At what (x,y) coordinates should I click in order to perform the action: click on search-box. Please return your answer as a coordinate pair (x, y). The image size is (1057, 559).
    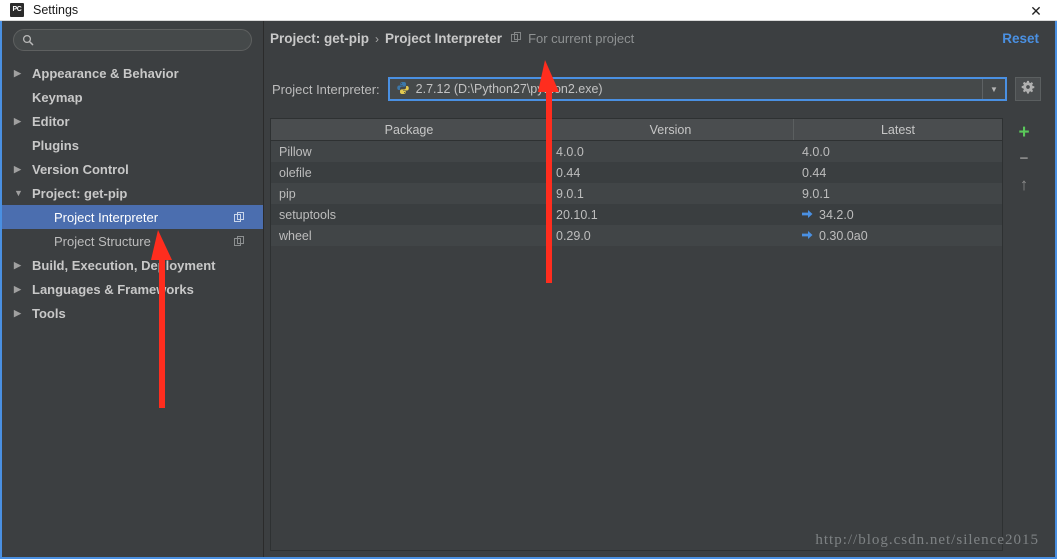
    Looking at the image, I should click on (132, 40).